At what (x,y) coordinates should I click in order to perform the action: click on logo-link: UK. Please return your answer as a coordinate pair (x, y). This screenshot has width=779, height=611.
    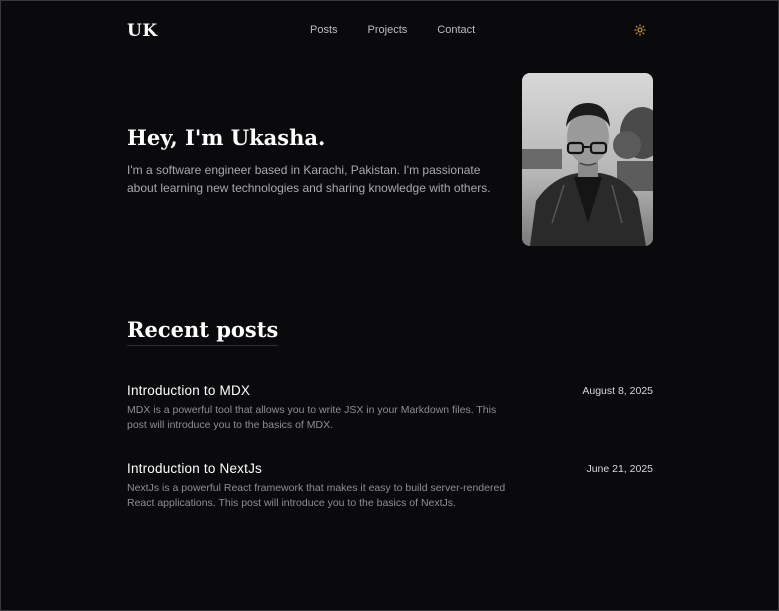
    Looking at the image, I should click on (142, 31).